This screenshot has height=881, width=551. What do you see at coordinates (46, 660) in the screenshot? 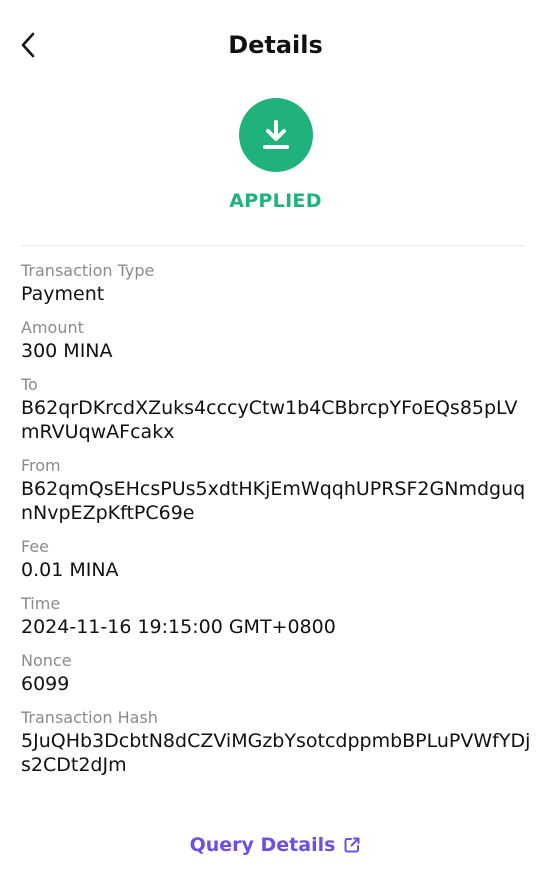
I see `field-label: Nonce` at bounding box center [46, 660].